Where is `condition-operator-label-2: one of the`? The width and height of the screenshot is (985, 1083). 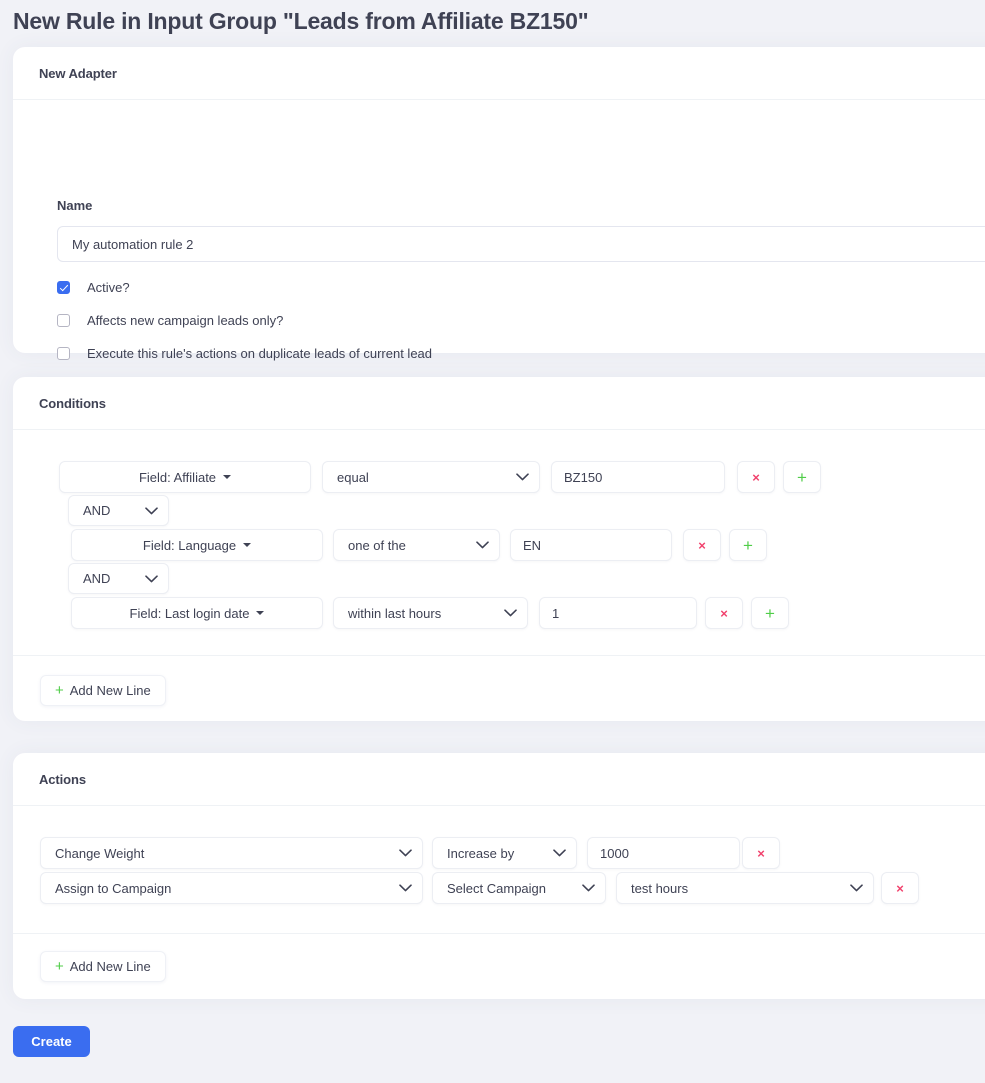
condition-operator-label-2: one of the is located at coordinates (377, 545).